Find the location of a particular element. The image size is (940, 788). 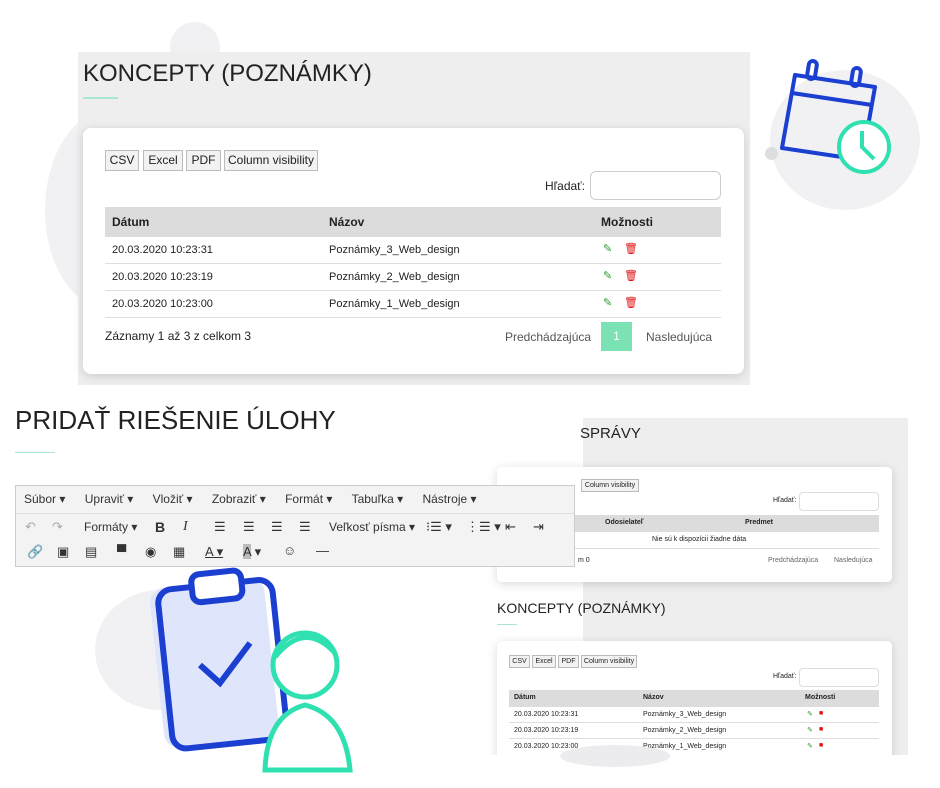

calendar-clock-icon is located at coordinates (835, 116).